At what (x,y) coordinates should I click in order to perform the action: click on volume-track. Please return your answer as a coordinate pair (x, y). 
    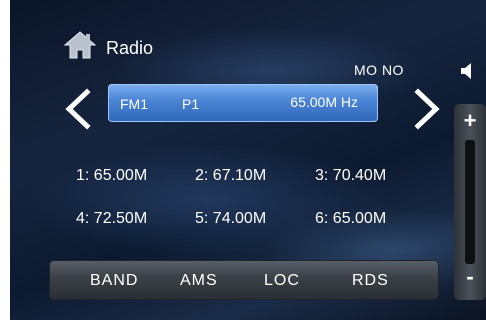
    Looking at the image, I should click on (470, 202).